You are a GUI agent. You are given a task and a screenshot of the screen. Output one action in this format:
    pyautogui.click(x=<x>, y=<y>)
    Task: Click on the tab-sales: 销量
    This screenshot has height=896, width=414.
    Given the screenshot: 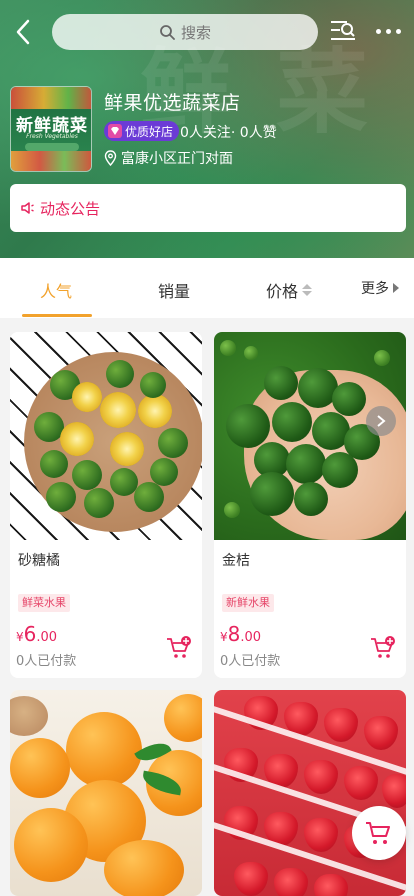 What is the action you would take?
    pyautogui.click(x=174, y=290)
    